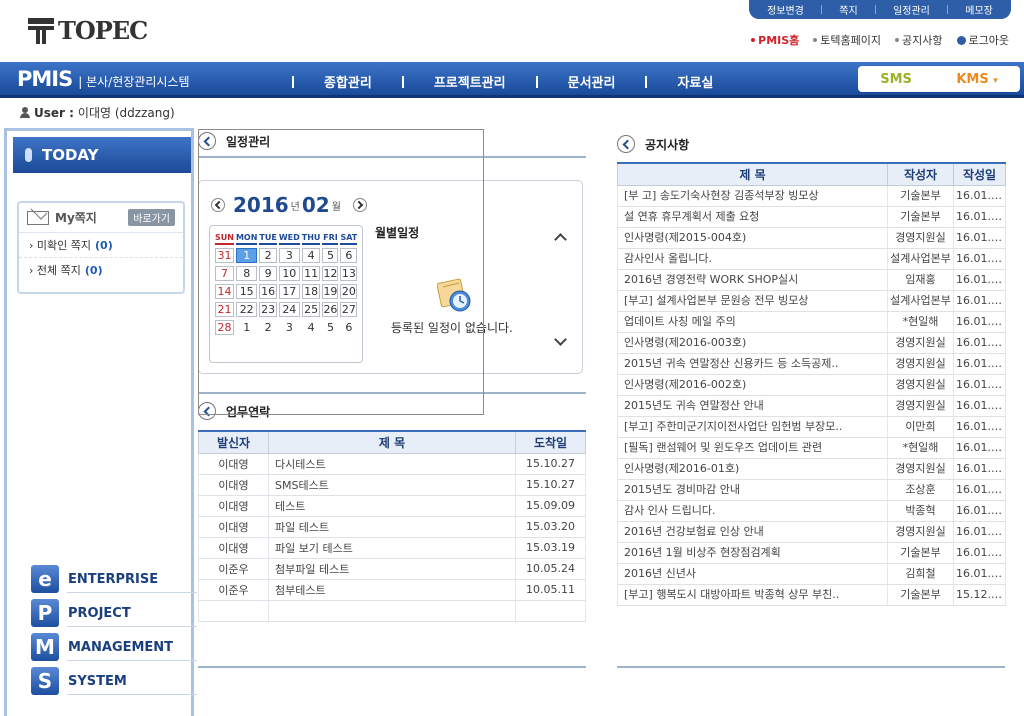  I want to click on subject-cell: 파일 보기 테스트, so click(392, 548).